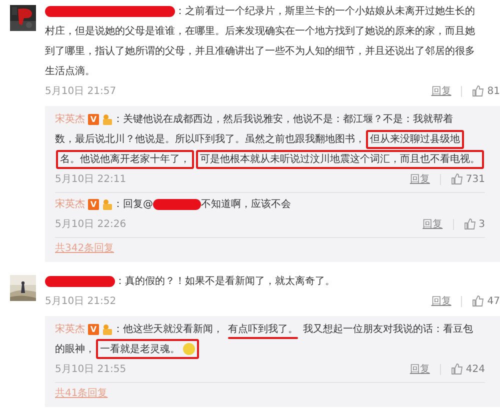 Image resolution: width=500 pixels, height=417 pixels. I want to click on like-button: 424, so click(467, 369).